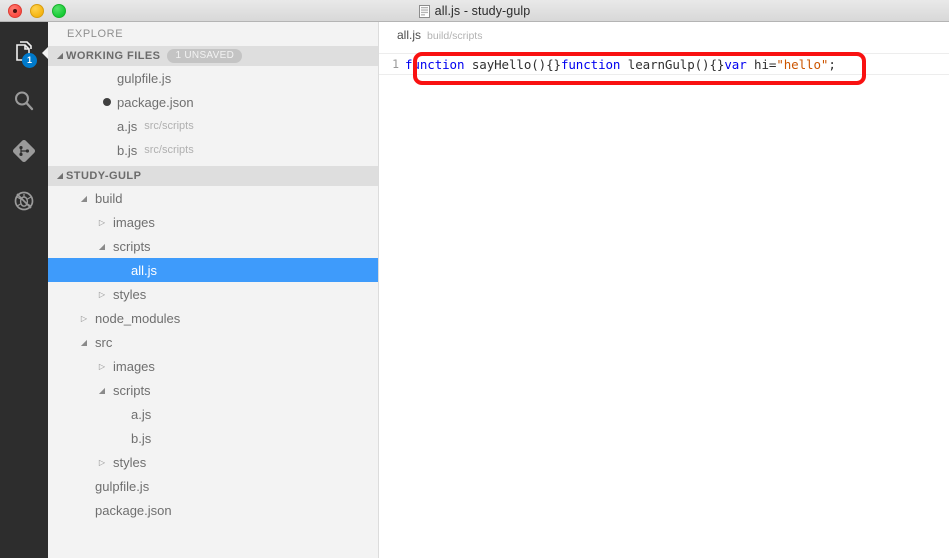 Image resolution: width=949 pixels, height=558 pixels. Describe the element at coordinates (109, 198) in the screenshot. I see `tree-item-label: build` at that location.